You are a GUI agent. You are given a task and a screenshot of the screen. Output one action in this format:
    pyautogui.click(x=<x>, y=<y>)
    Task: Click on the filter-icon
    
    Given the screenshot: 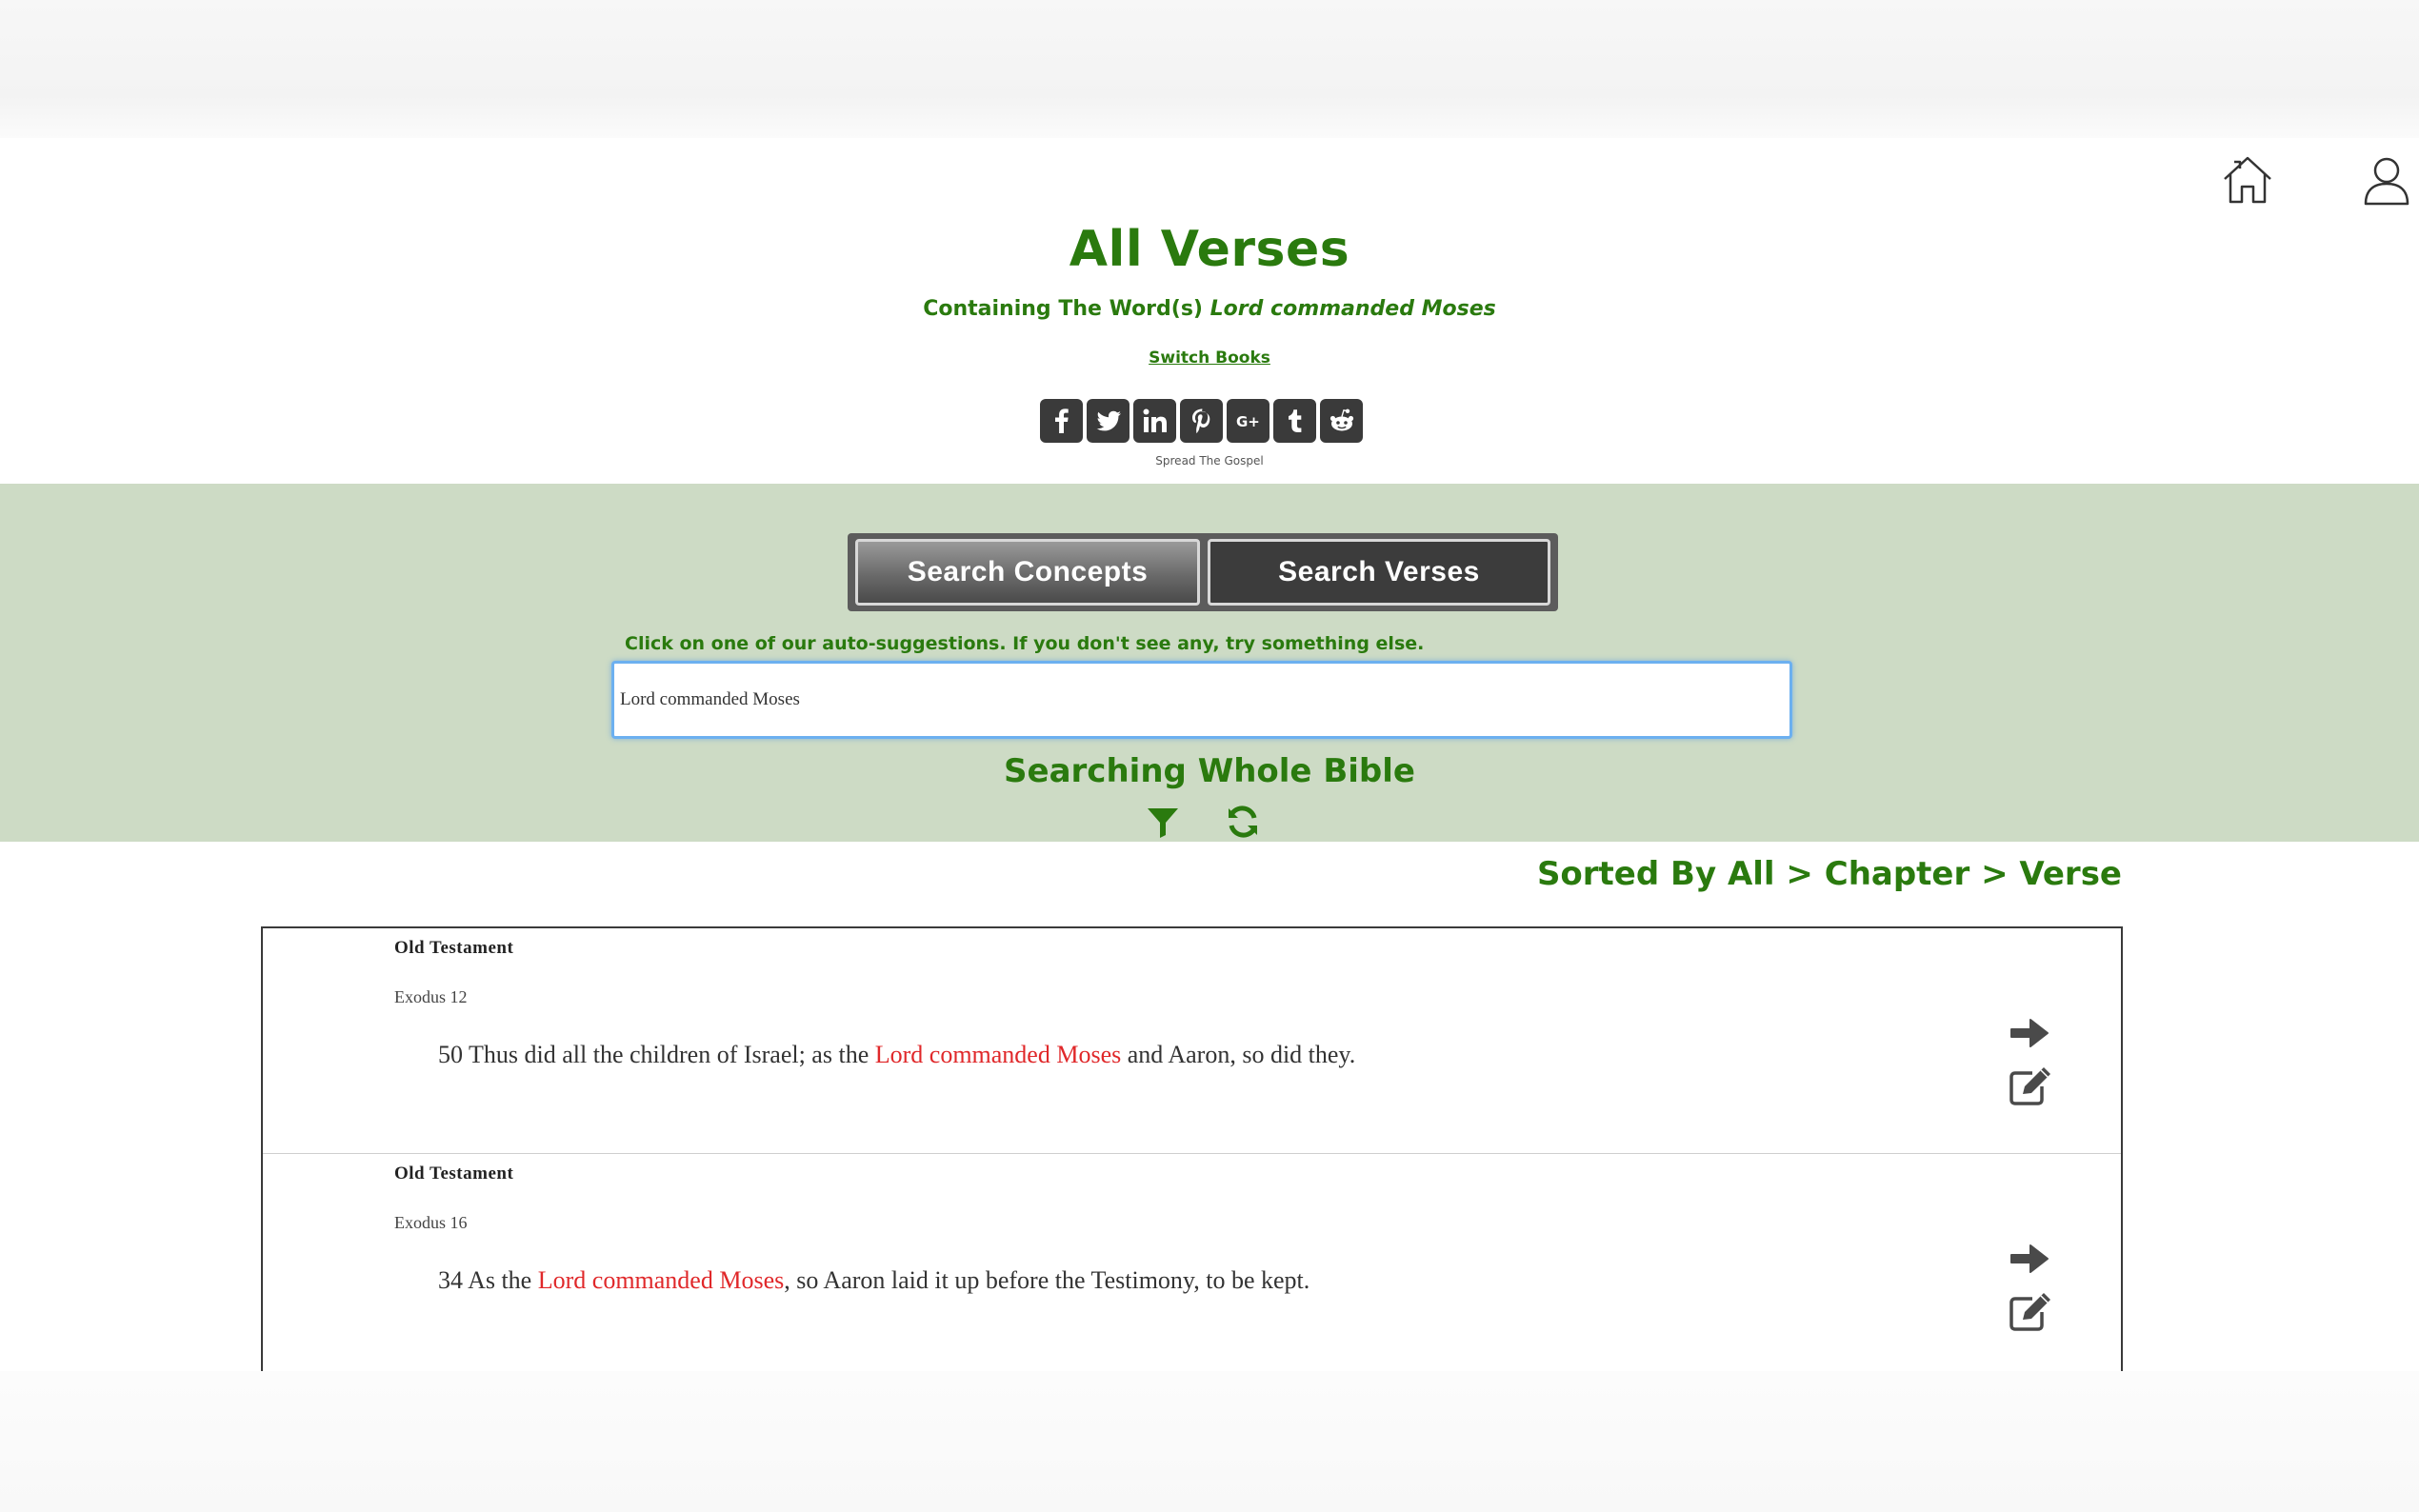 What is the action you would take?
    pyautogui.click(x=1163, y=823)
    